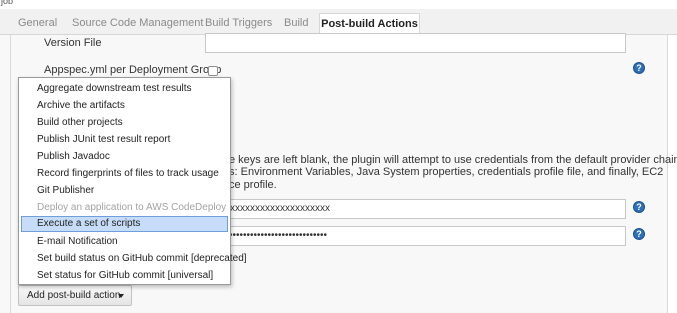 Image resolution: width=677 pixels, height=313 pixels. Describe the element at coordinates (415, 43) in the screenshot. I see `version-file-input` at that location.